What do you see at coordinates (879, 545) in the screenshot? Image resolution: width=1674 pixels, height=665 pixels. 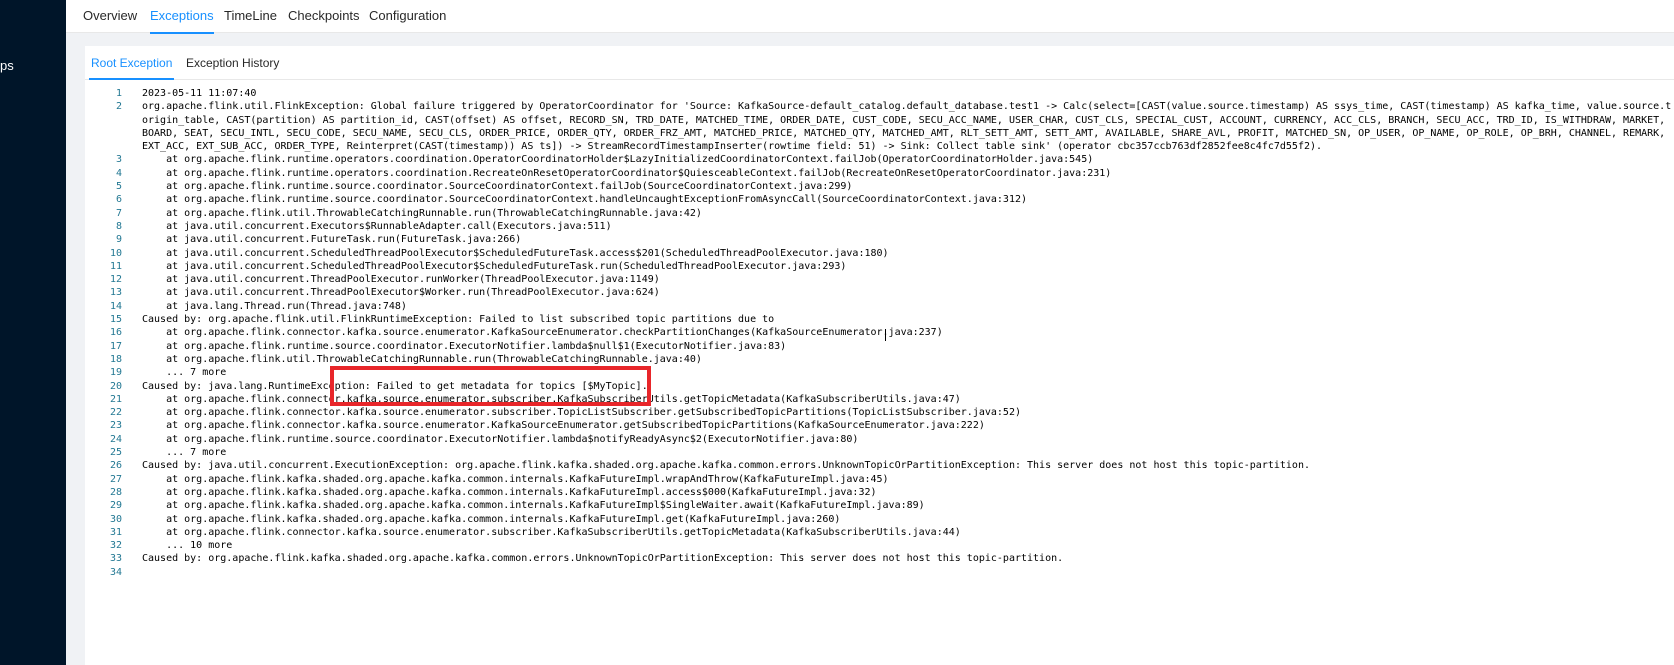 I see `code-line: 32 ... 10 more` at bounding box center [879, 545].